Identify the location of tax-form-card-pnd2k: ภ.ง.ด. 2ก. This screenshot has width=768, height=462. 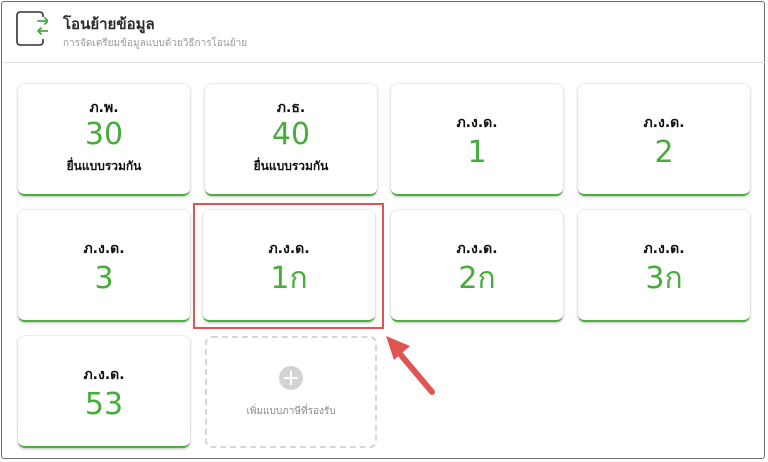
(477, 266).